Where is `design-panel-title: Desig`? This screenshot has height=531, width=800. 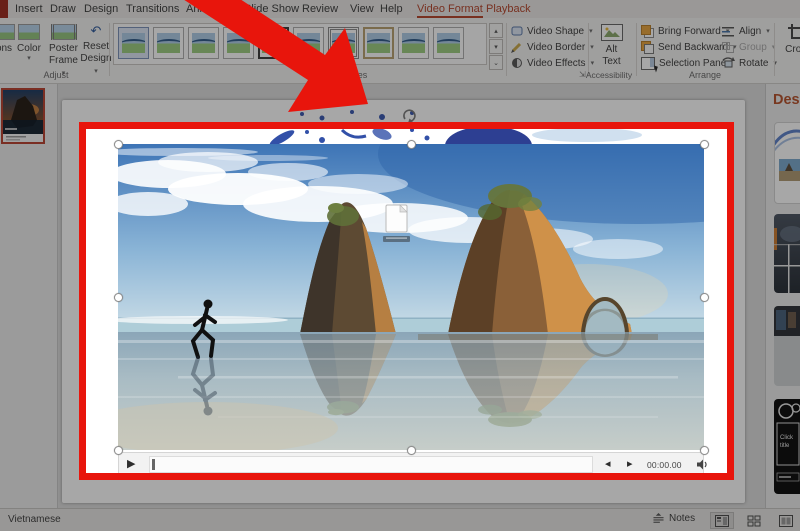
design-panel-title: Desig is located at coordinates (786, 100).